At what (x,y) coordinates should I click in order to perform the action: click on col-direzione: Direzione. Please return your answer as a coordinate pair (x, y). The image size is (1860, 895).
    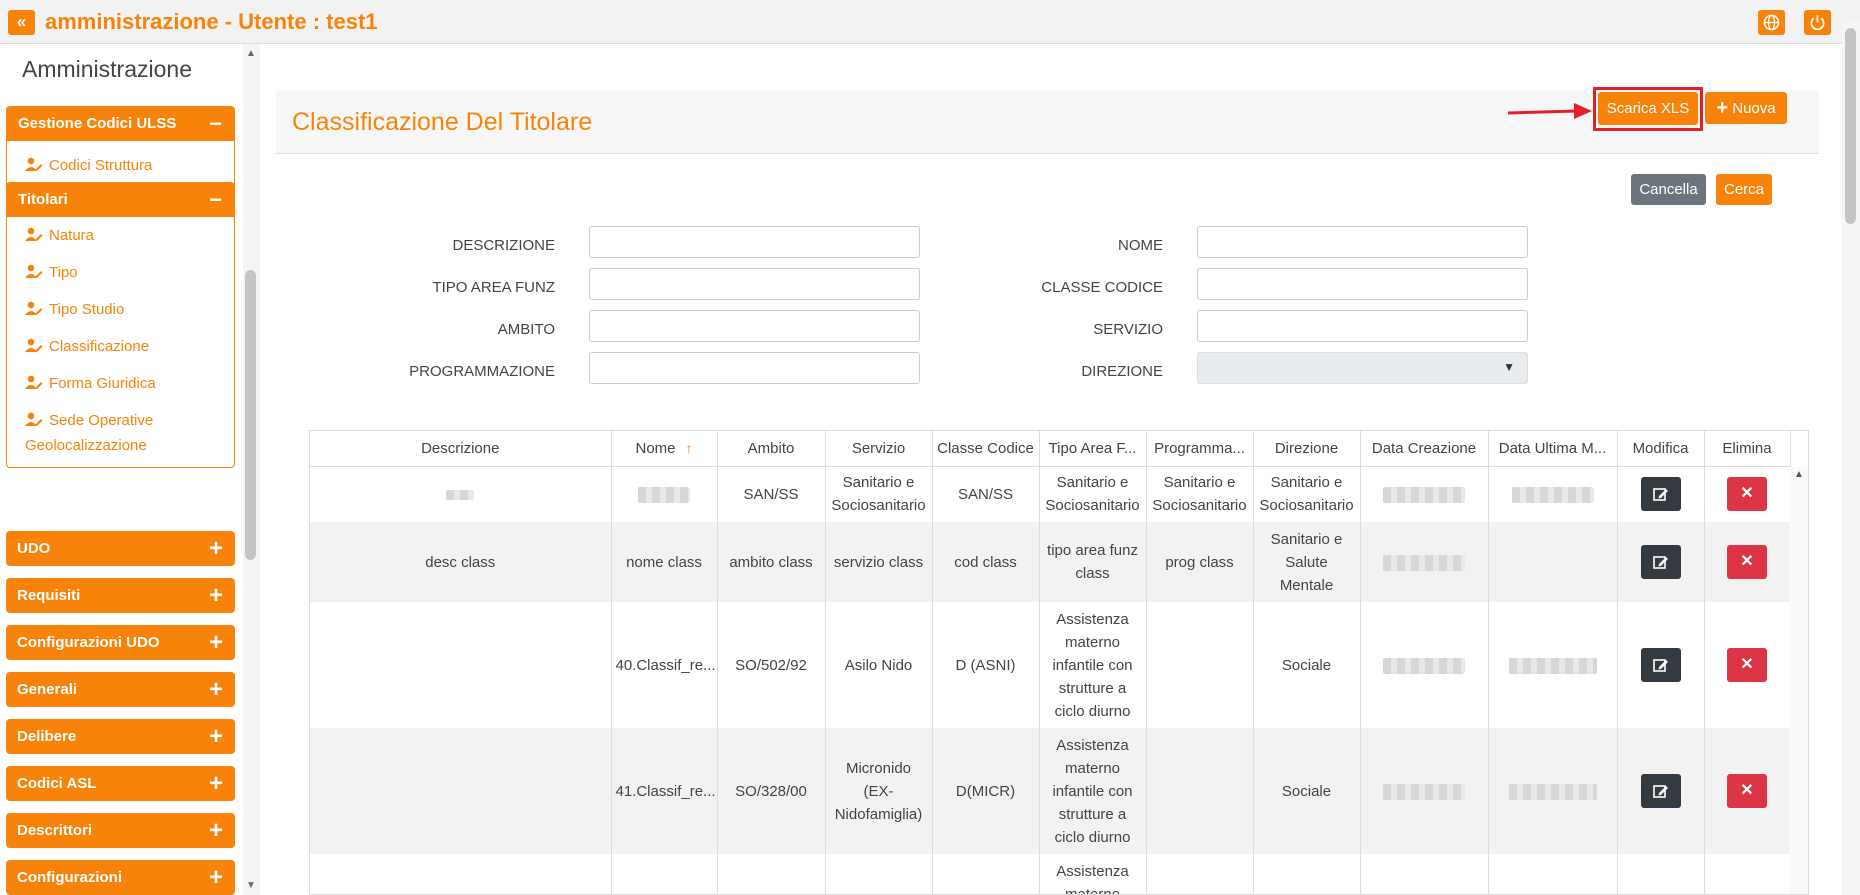
    Looking at the image, I should click on (1307, 449).